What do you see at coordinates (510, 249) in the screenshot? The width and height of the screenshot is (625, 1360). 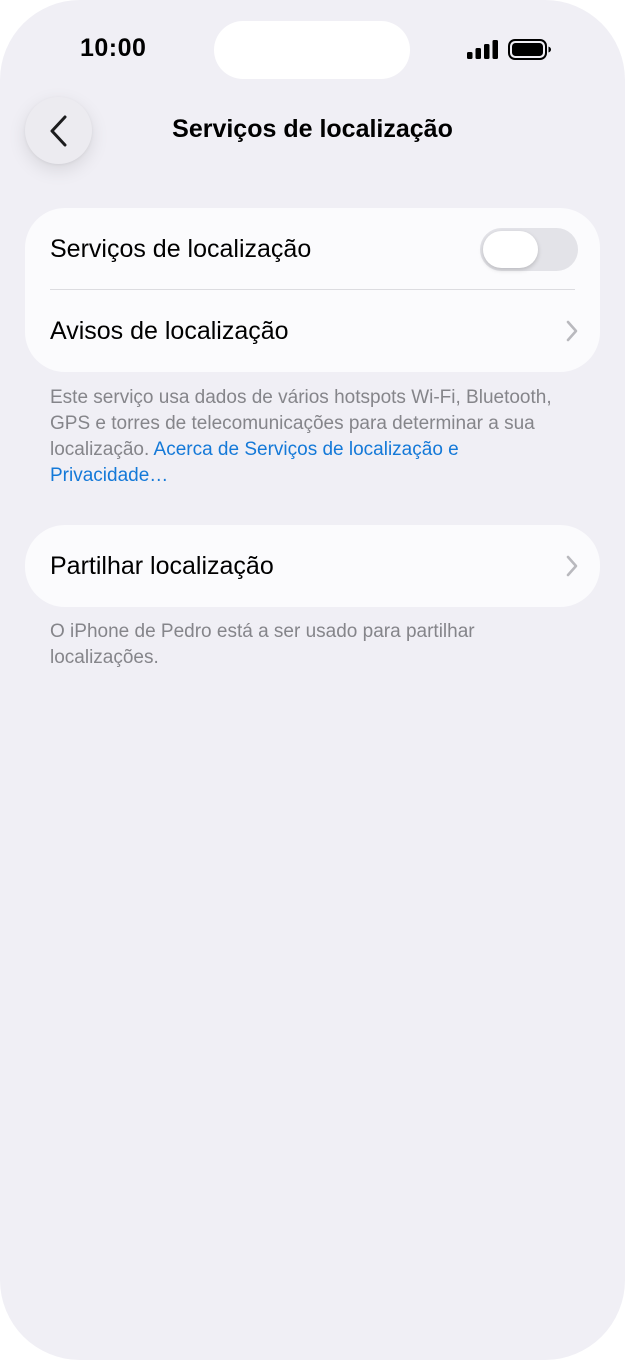 I see `toggle-knob` at bounding box center [510, 249].